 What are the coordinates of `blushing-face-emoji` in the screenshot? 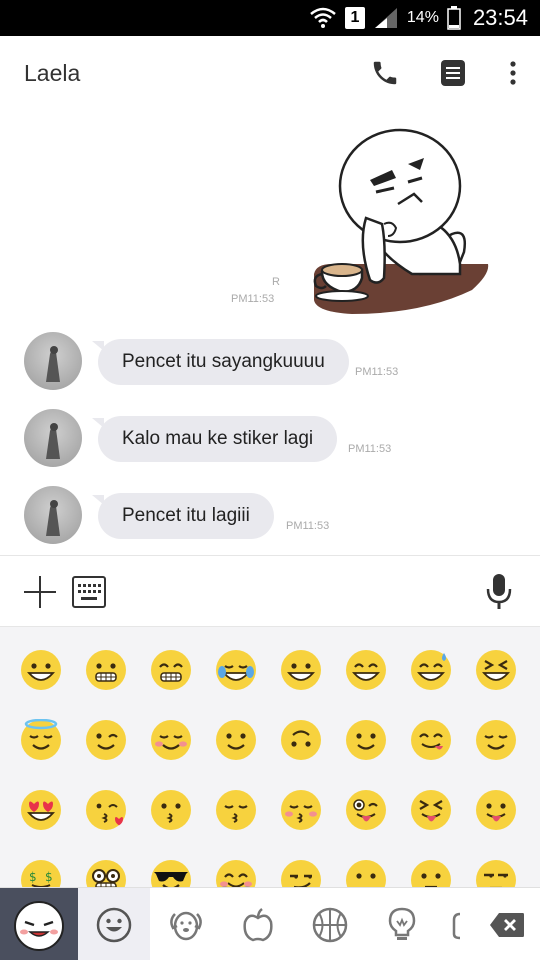 It's located at (171, 740).